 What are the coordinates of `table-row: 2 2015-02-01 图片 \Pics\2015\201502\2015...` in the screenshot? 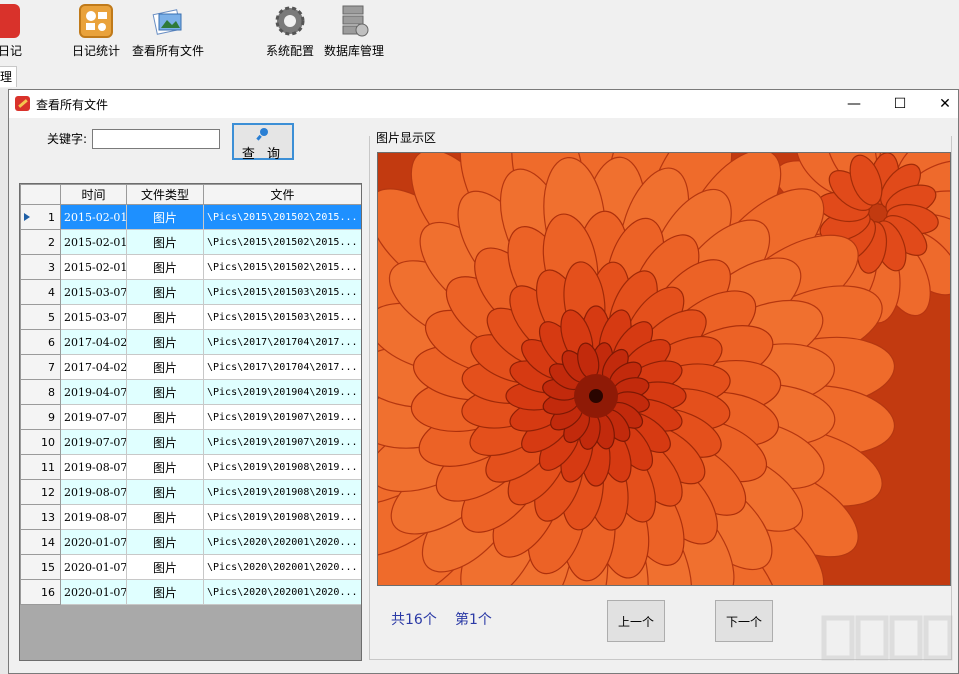 It's located at (190, 242).